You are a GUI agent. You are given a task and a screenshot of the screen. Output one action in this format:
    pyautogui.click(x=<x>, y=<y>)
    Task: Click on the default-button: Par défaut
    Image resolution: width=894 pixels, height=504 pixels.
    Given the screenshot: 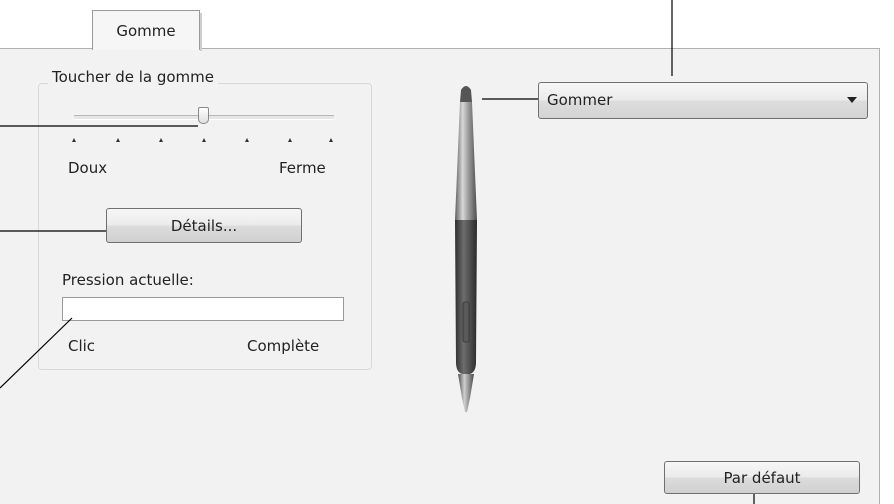 What is the action you would take?
    pyautogui.click(x=762, y=477)
    